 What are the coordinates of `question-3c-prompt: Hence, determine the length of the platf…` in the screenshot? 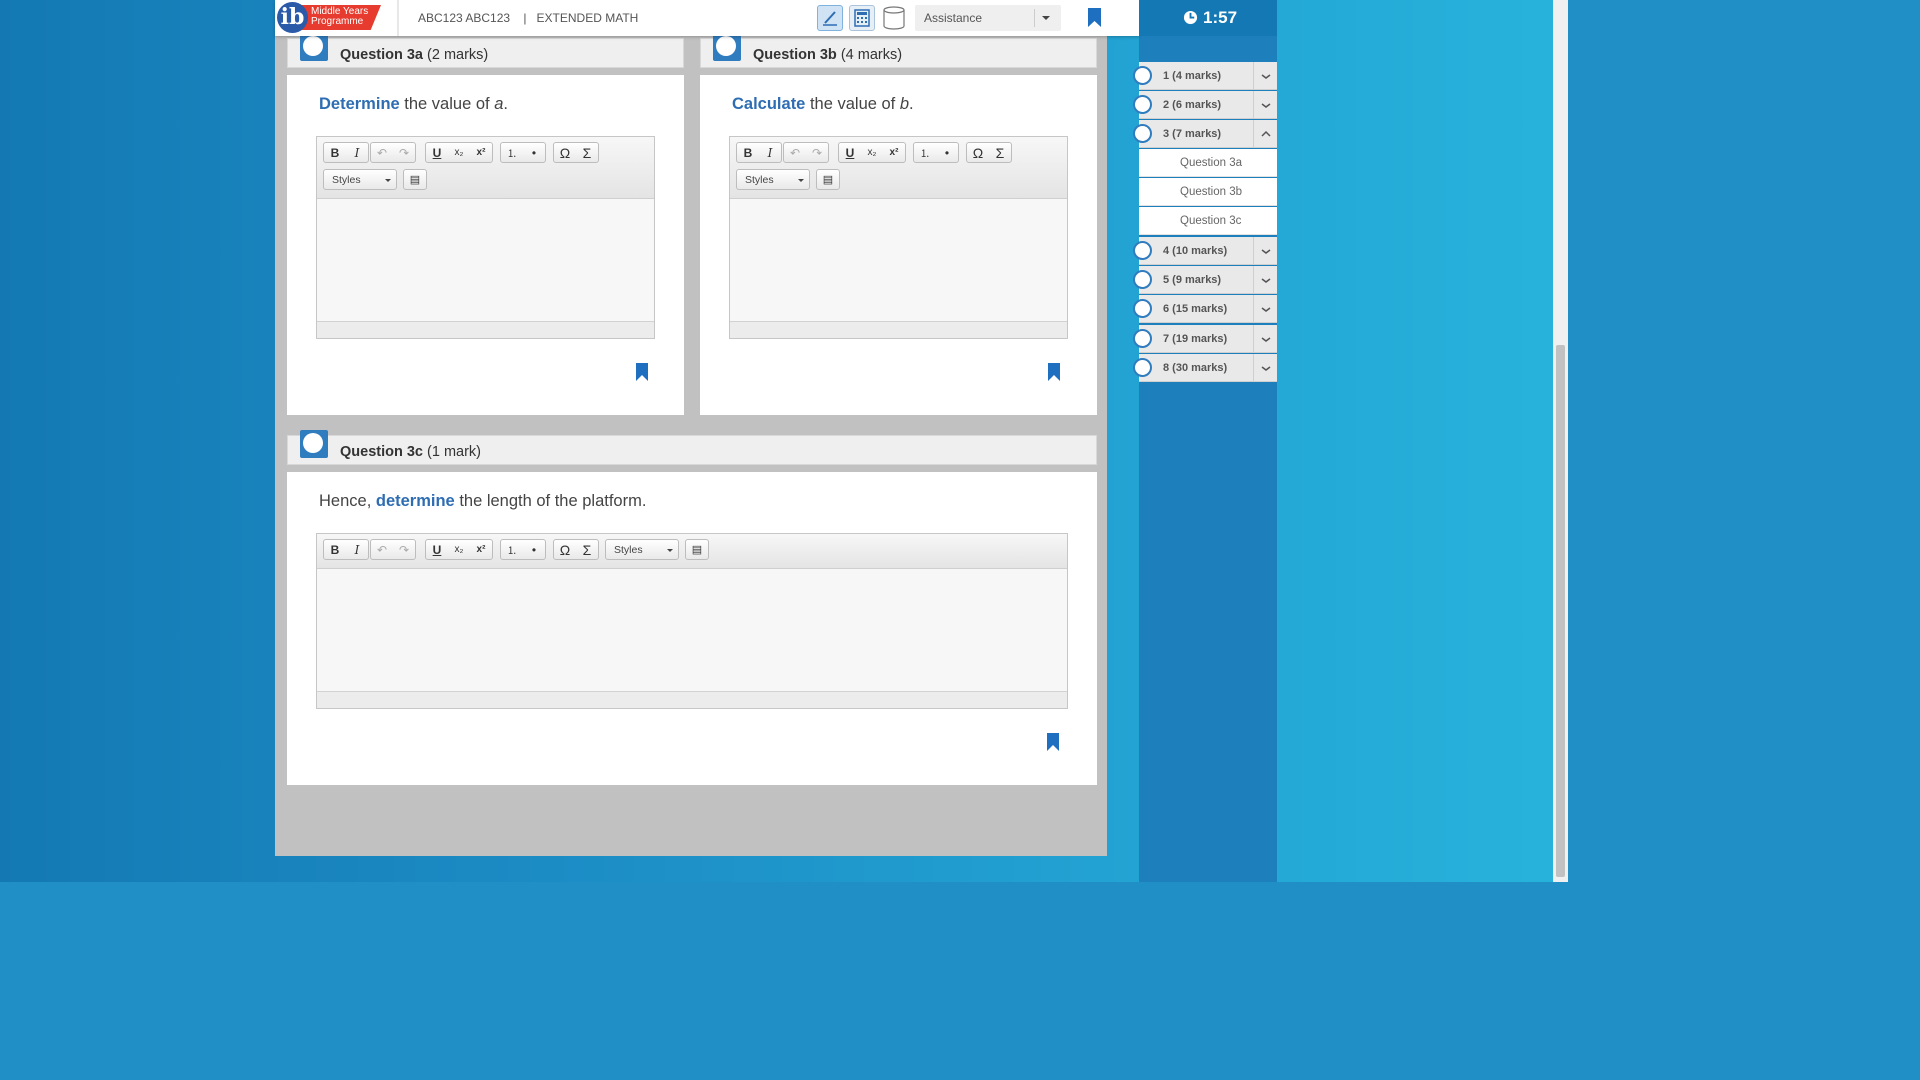 It's located at (483, 501).